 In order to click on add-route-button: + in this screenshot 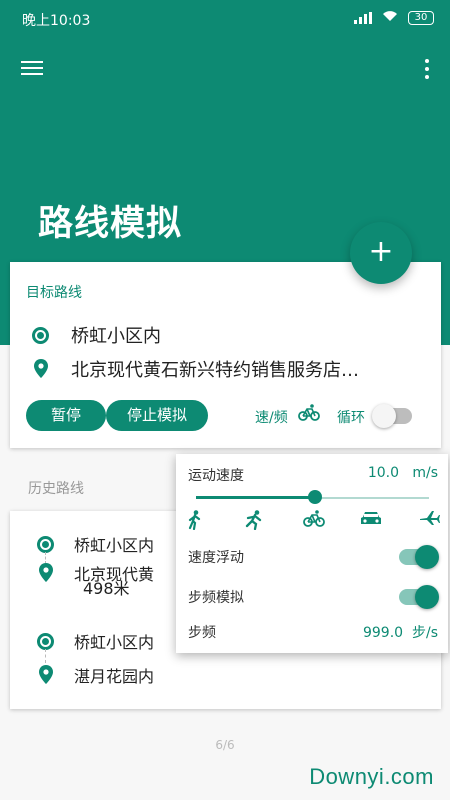, I will do `click(381, 253)`.